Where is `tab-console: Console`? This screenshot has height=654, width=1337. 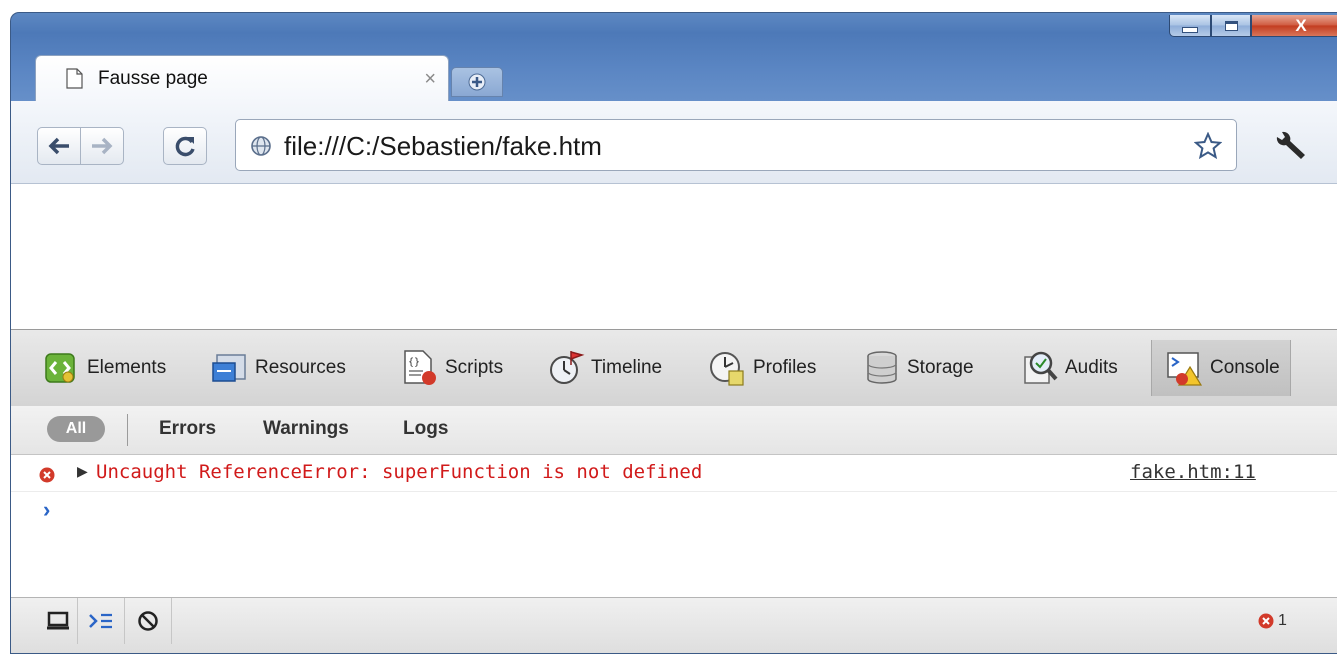 tab-console: Console is located at coordinates (1221, 368).